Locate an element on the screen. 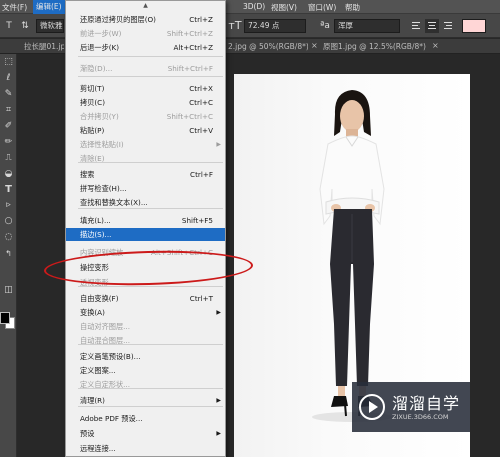 Image resolution: width=500 pixels, height=457 pixels. menu-item-paste: 粘贴(P) Ctrl+V is located at coordinates (145, 130).